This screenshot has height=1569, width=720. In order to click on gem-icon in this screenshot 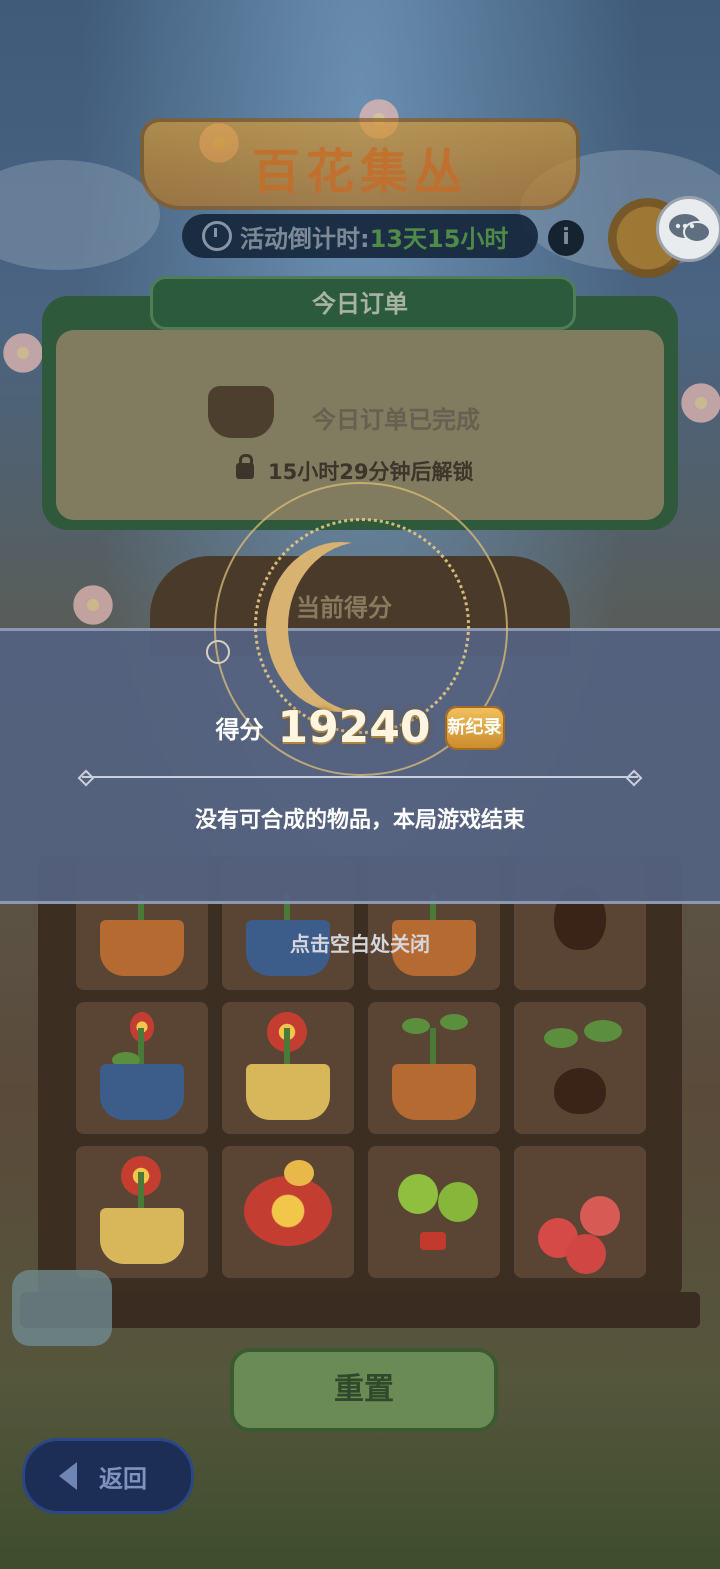, I will do `click(218, 652)`.